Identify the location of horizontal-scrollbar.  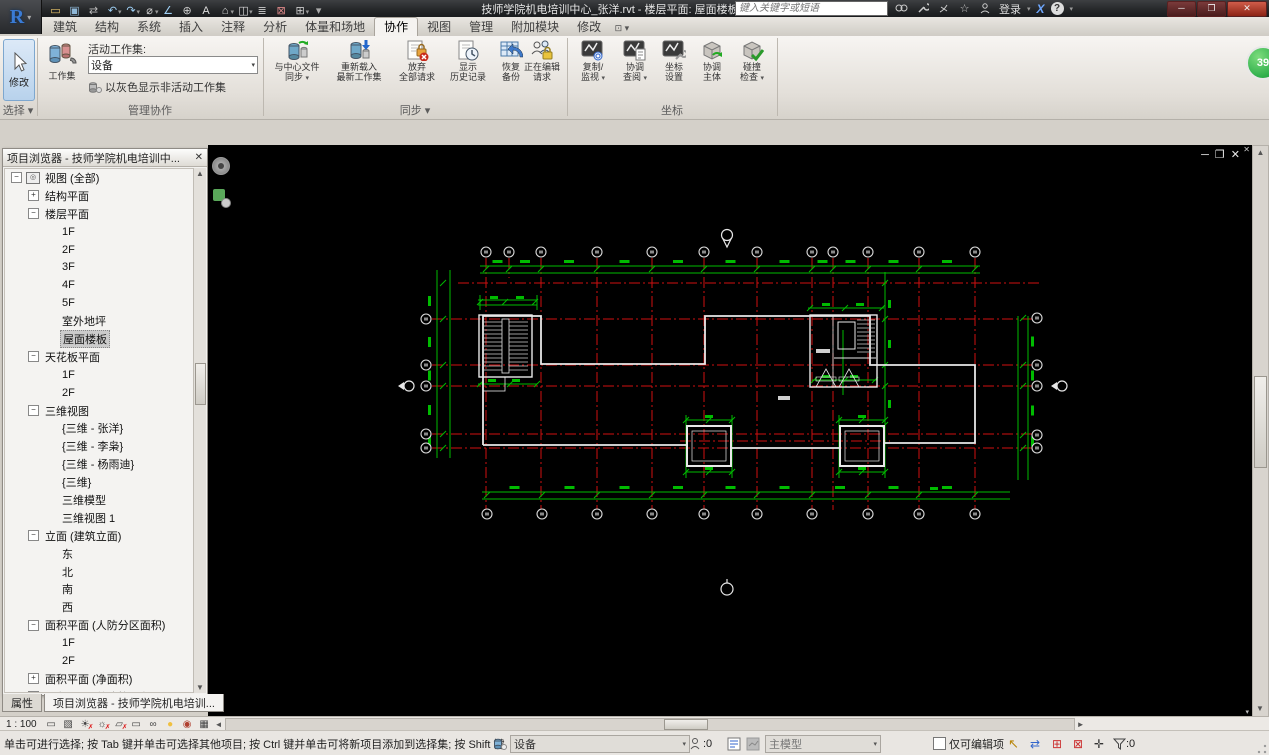
(649, 724).